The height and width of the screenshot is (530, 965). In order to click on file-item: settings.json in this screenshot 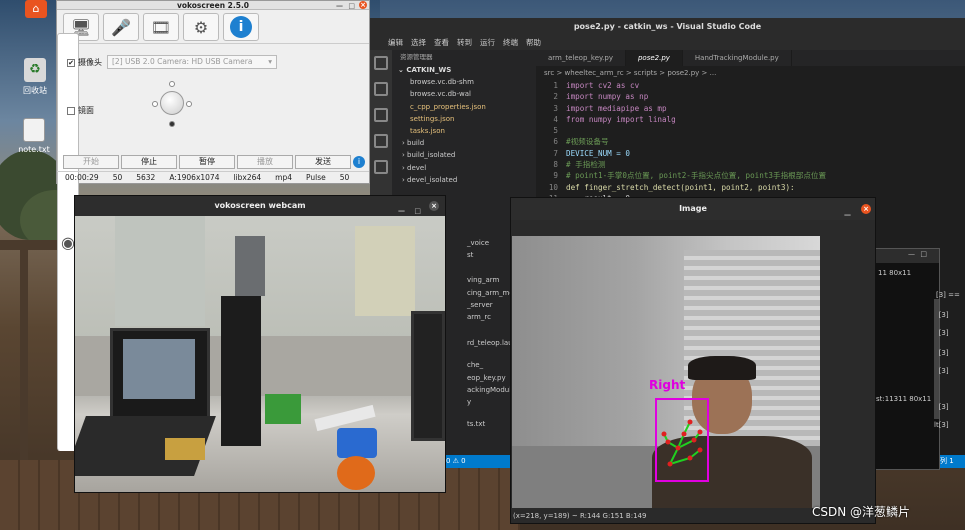, I will do `click(464, 119)`.